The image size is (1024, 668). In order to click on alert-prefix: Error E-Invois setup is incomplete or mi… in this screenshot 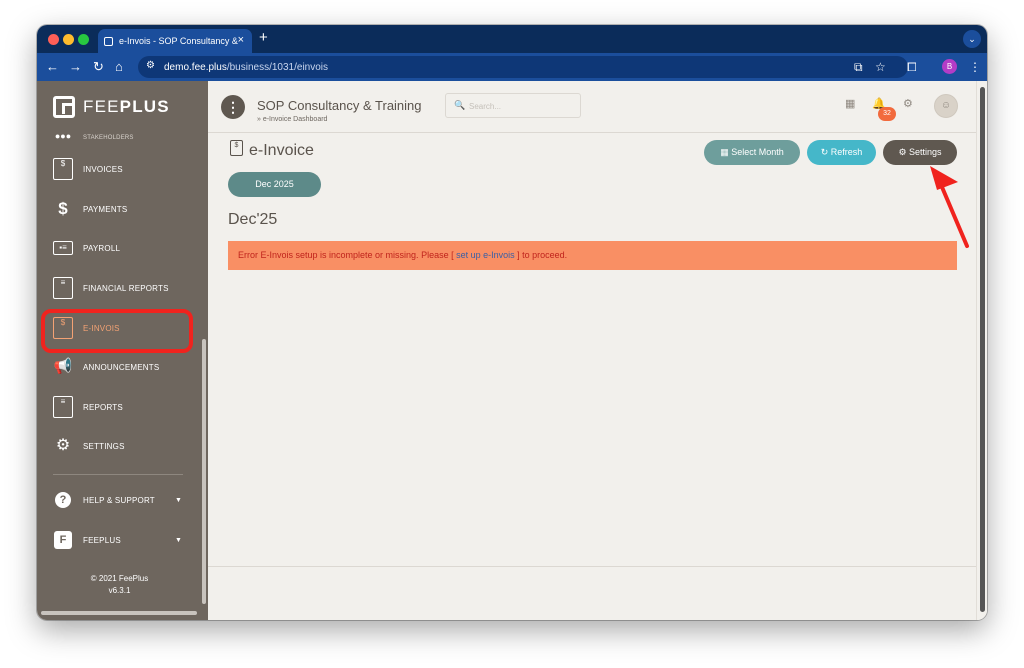, I will do `click(347, 255)`.